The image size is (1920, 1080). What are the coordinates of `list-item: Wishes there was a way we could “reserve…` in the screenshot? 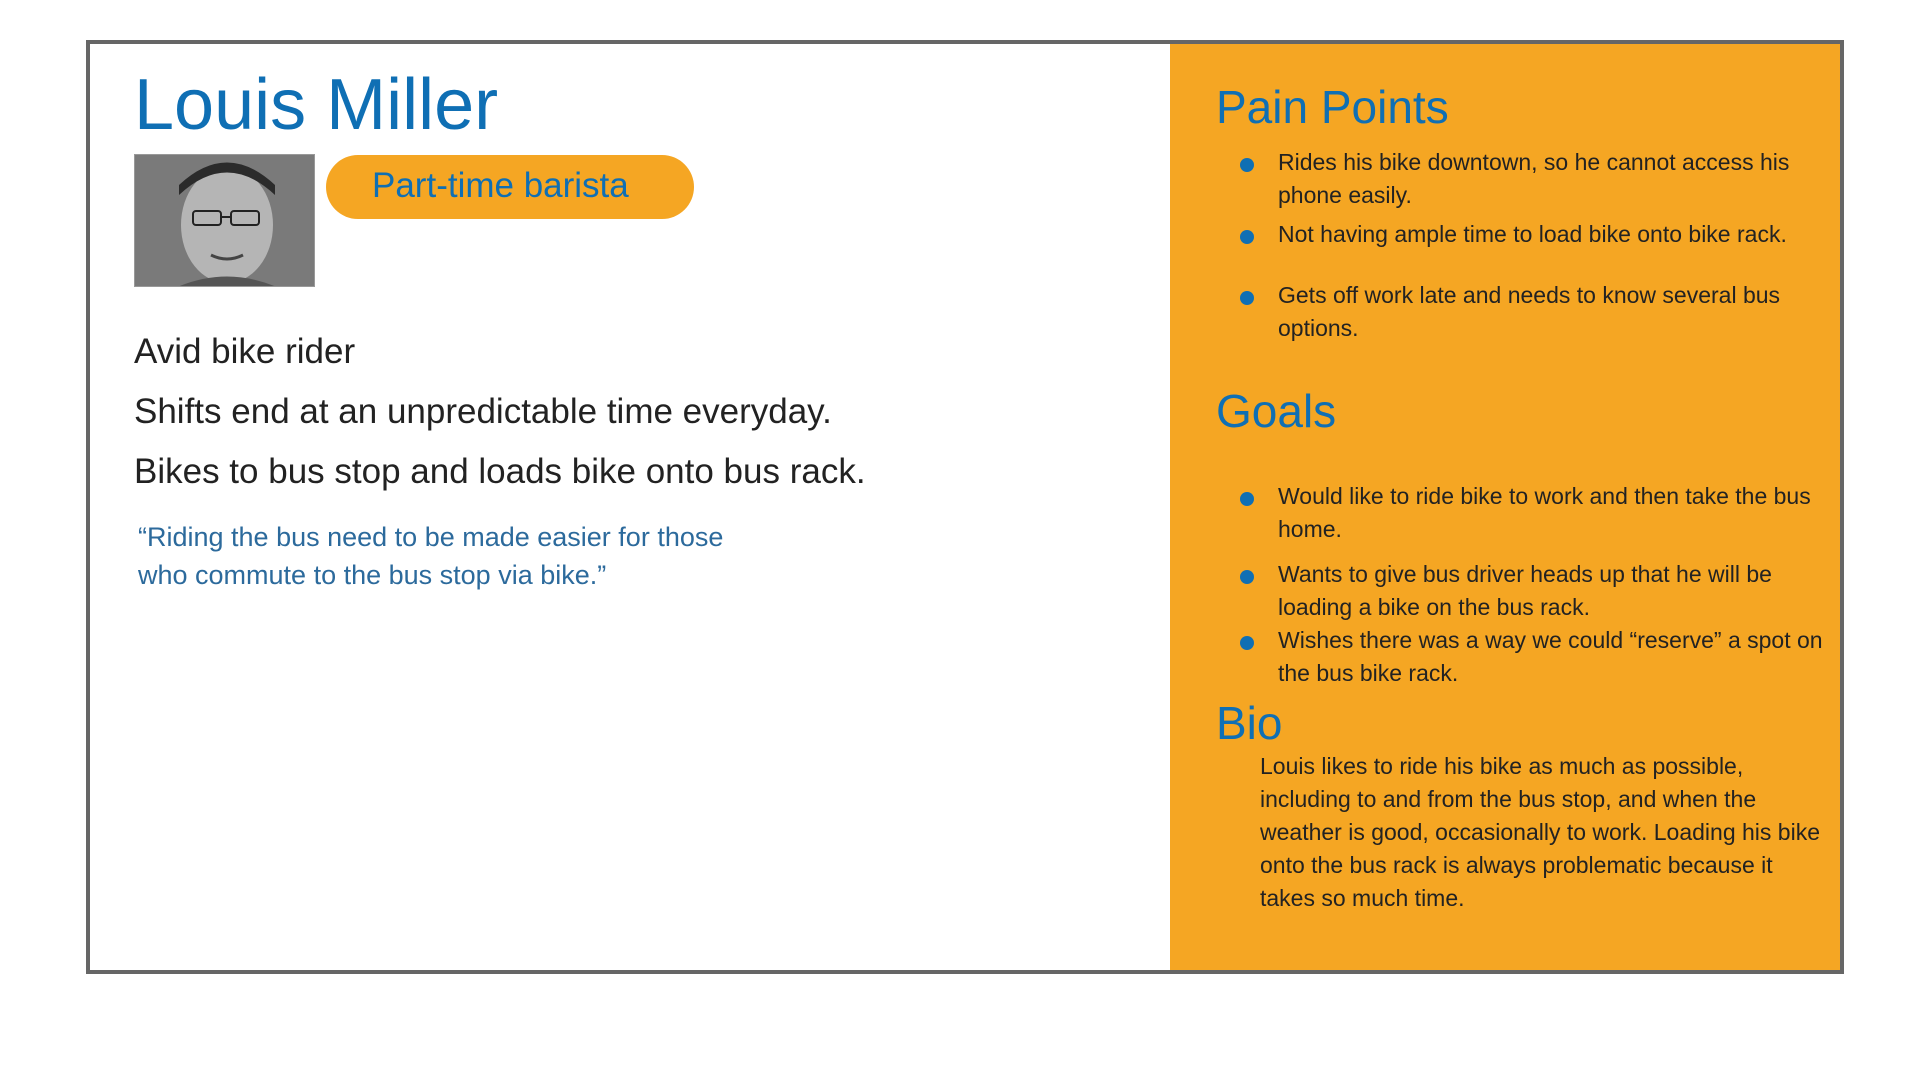 It's located at (1540, 657).